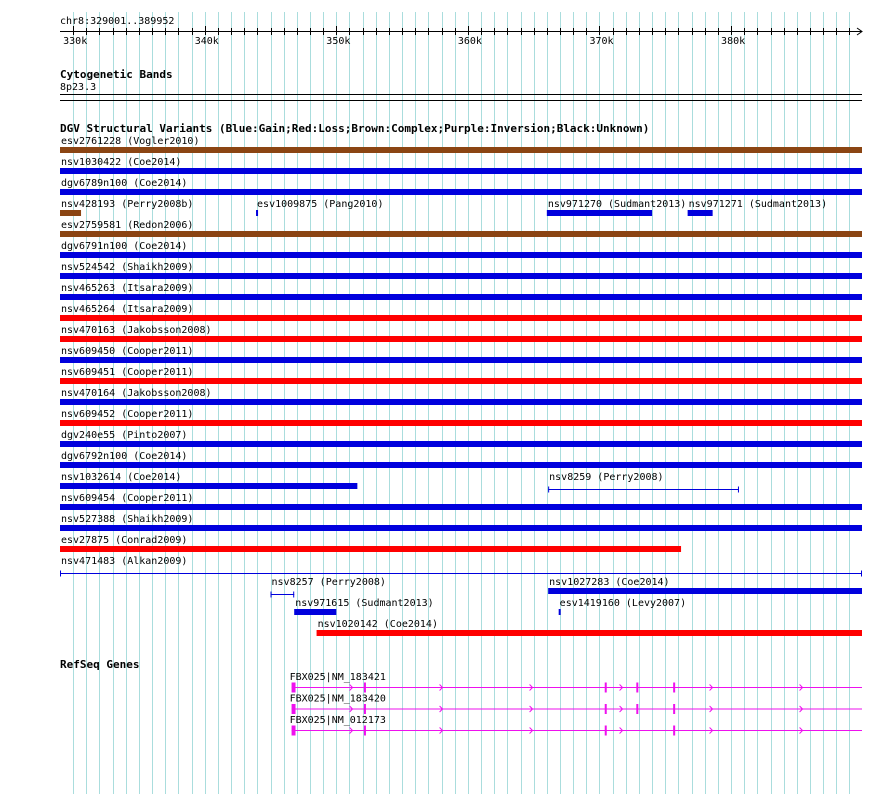 The height and width of the screenshot is (794, 890). What do you see at coordinates (127, 372) in the screenshot?
I see `variant-label: nsv609451 (Cooper2011)` at bounding box center [127, 372].